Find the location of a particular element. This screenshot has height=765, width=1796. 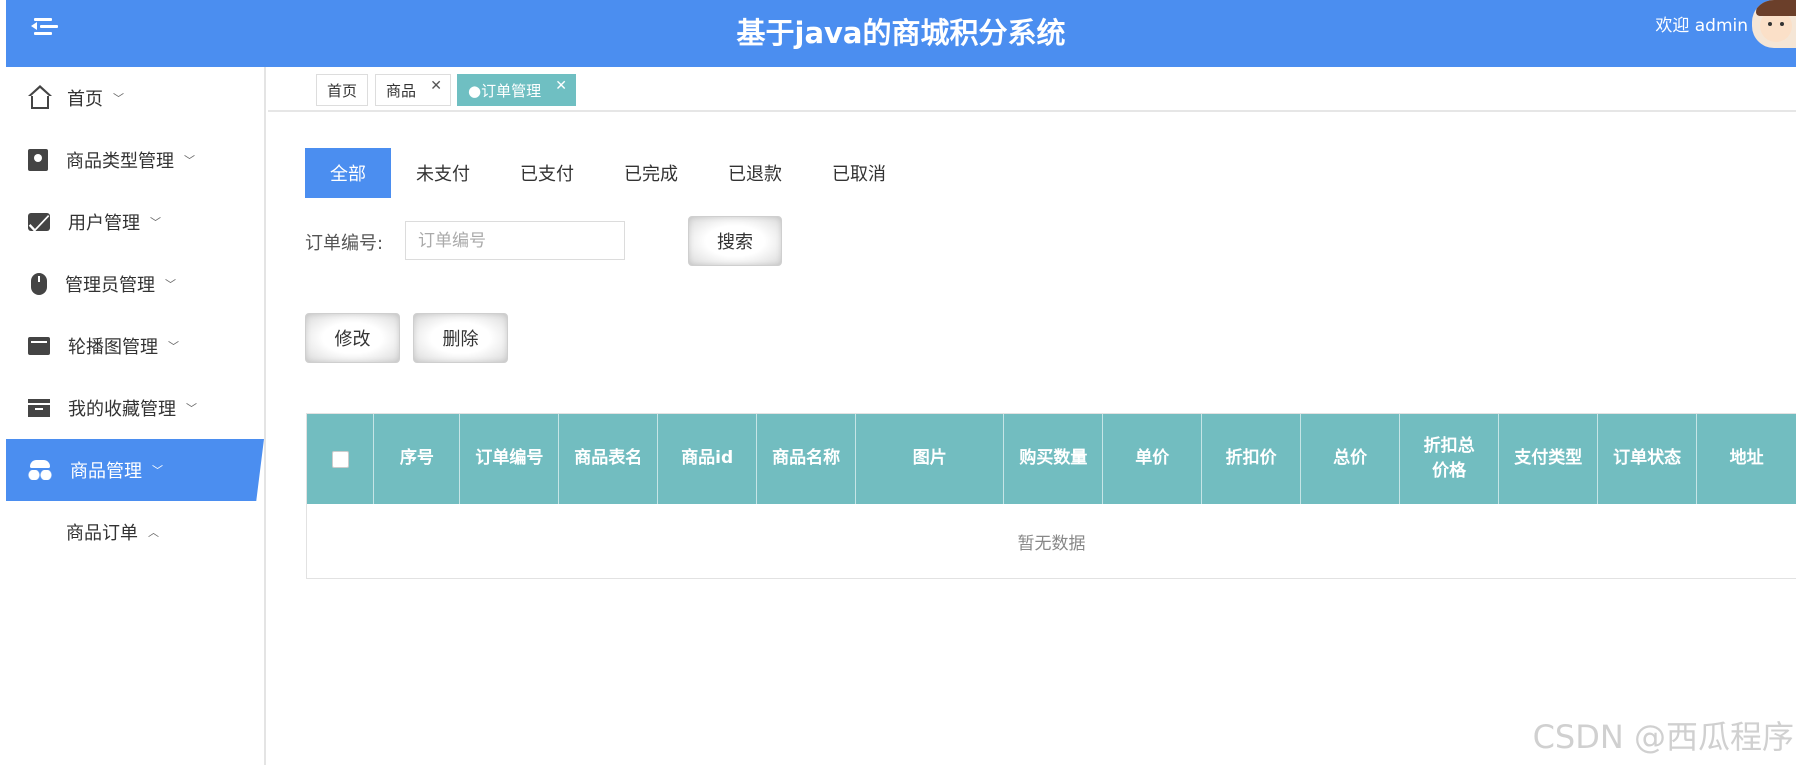

chevron-up-icon: ︿ is located at coordinates (153, 532).